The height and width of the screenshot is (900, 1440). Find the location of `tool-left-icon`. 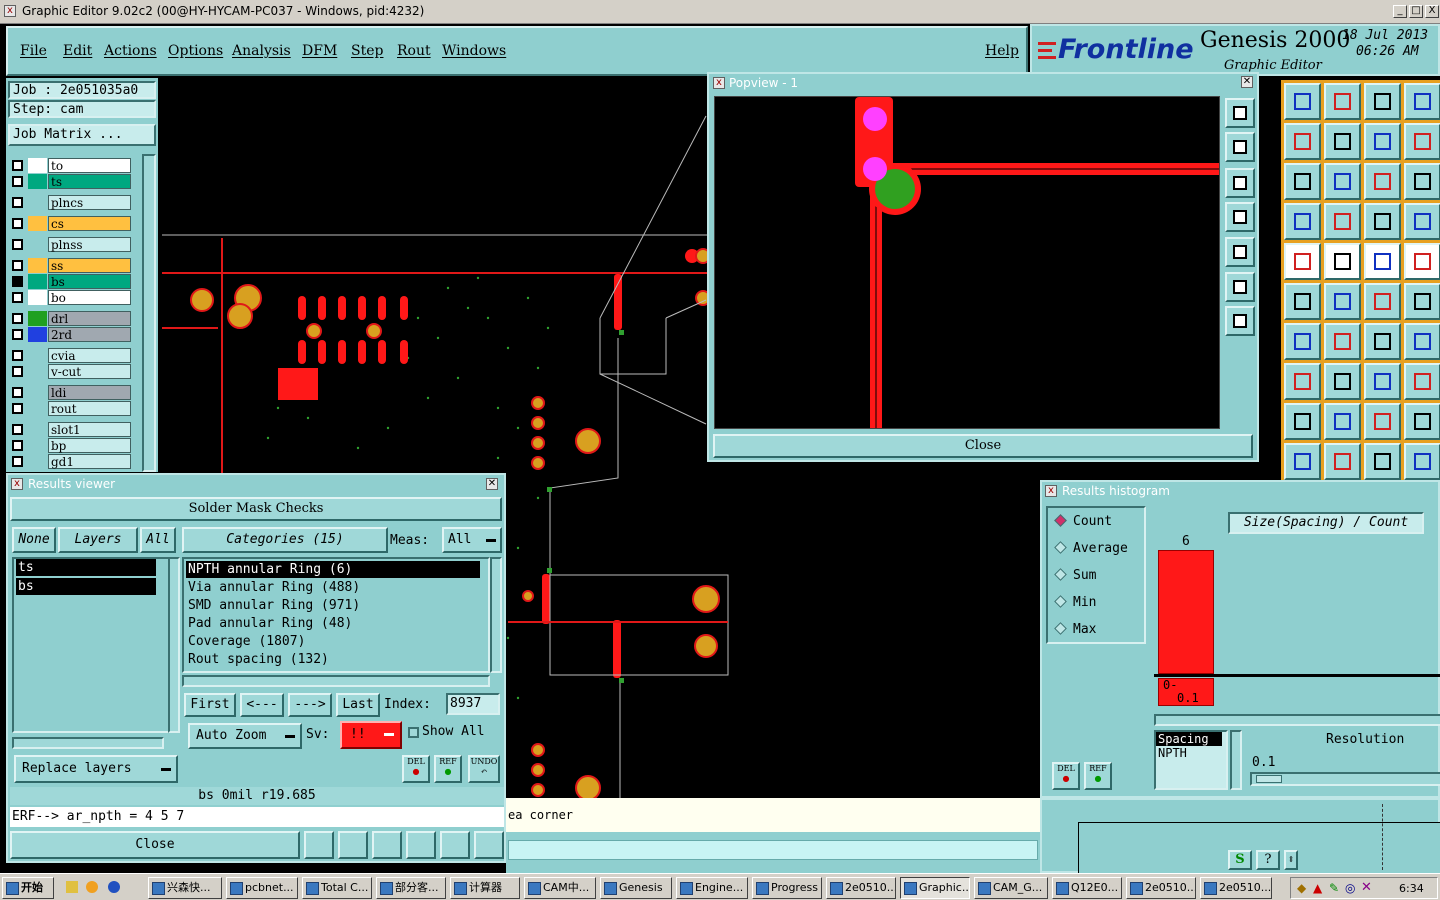

tool-left-icon is located at coordinates (1302, 141).